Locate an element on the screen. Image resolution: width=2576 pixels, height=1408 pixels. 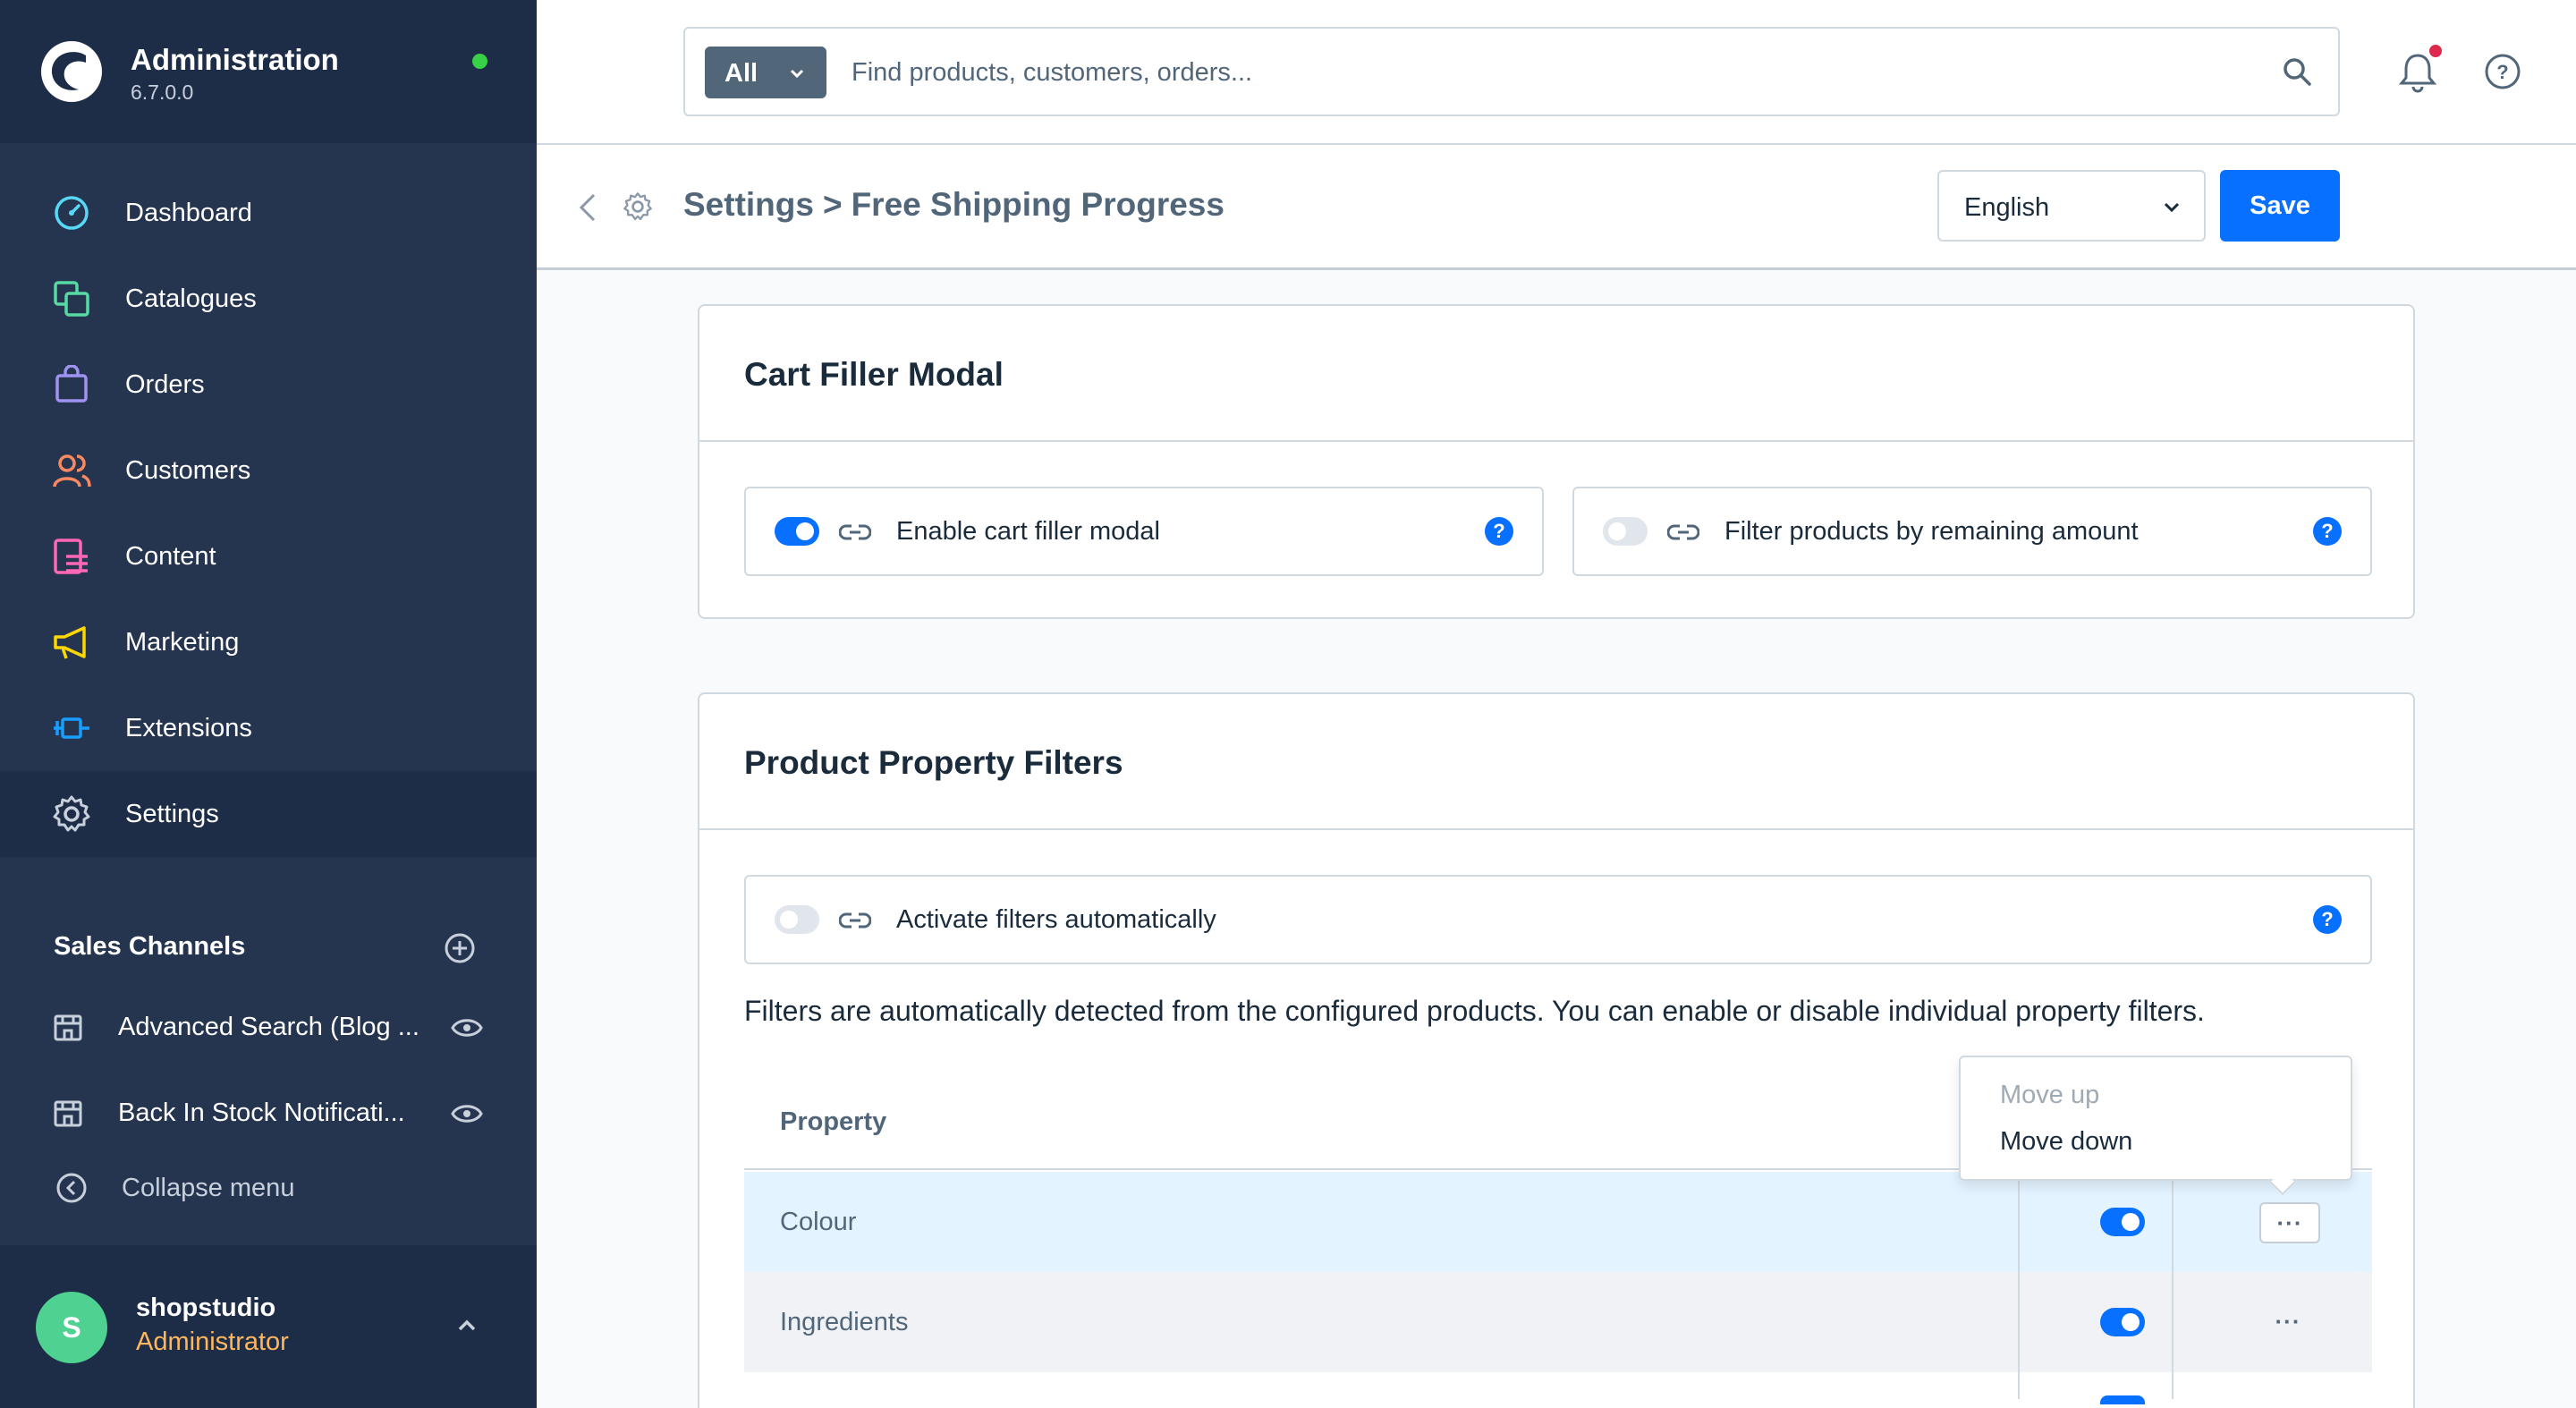
field-label: Enable cart filler modal is located at coordinates (1028, 531).